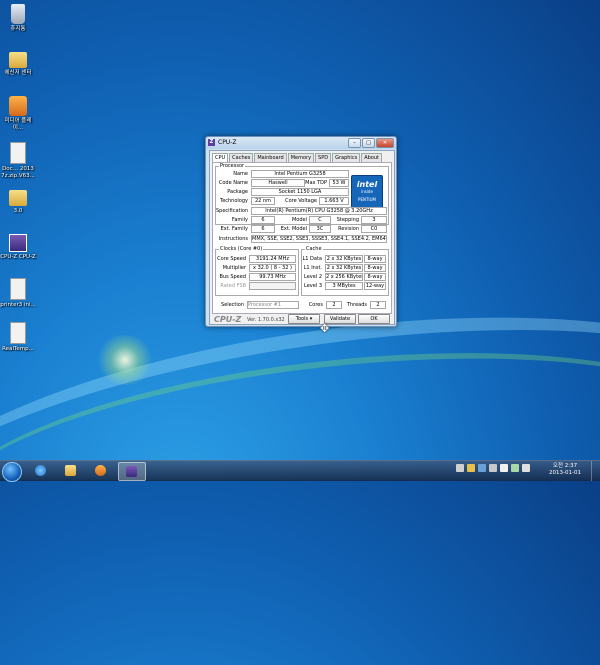  Describe the element at coordinates (18, 257) in the screenshot. I see `desktop-icon-label: CPU-Z CPU-Z` at that location.